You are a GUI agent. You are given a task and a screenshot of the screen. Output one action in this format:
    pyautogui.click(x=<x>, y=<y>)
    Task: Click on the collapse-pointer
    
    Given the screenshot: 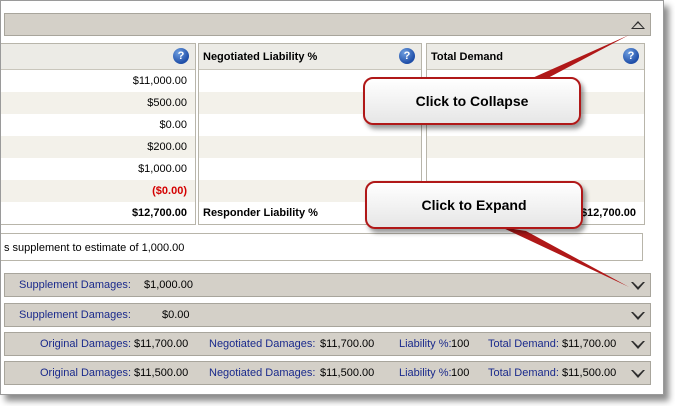 What is the action you would take?
    pyautogui.click(x=575, y=59)
    